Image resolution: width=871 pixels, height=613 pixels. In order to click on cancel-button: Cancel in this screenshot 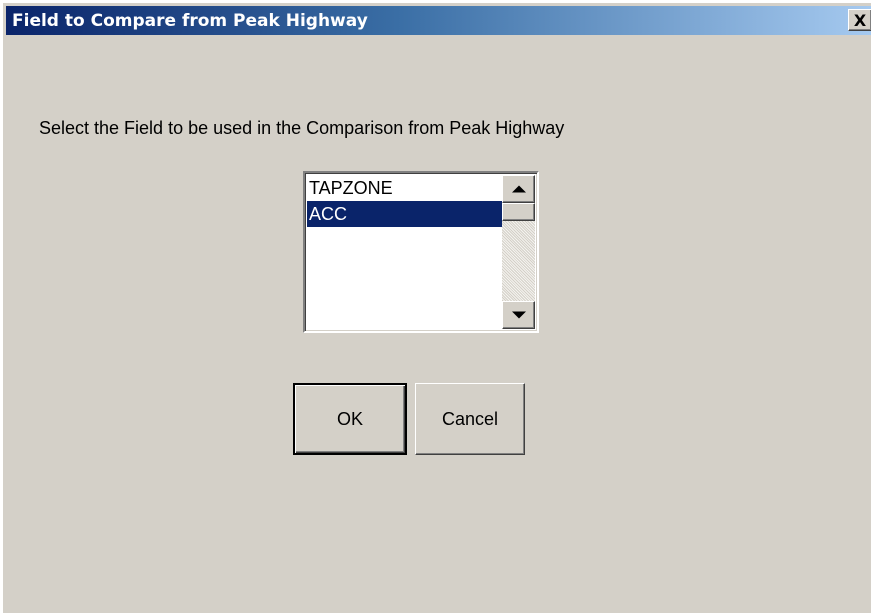, I will do `click(470, 419)`.